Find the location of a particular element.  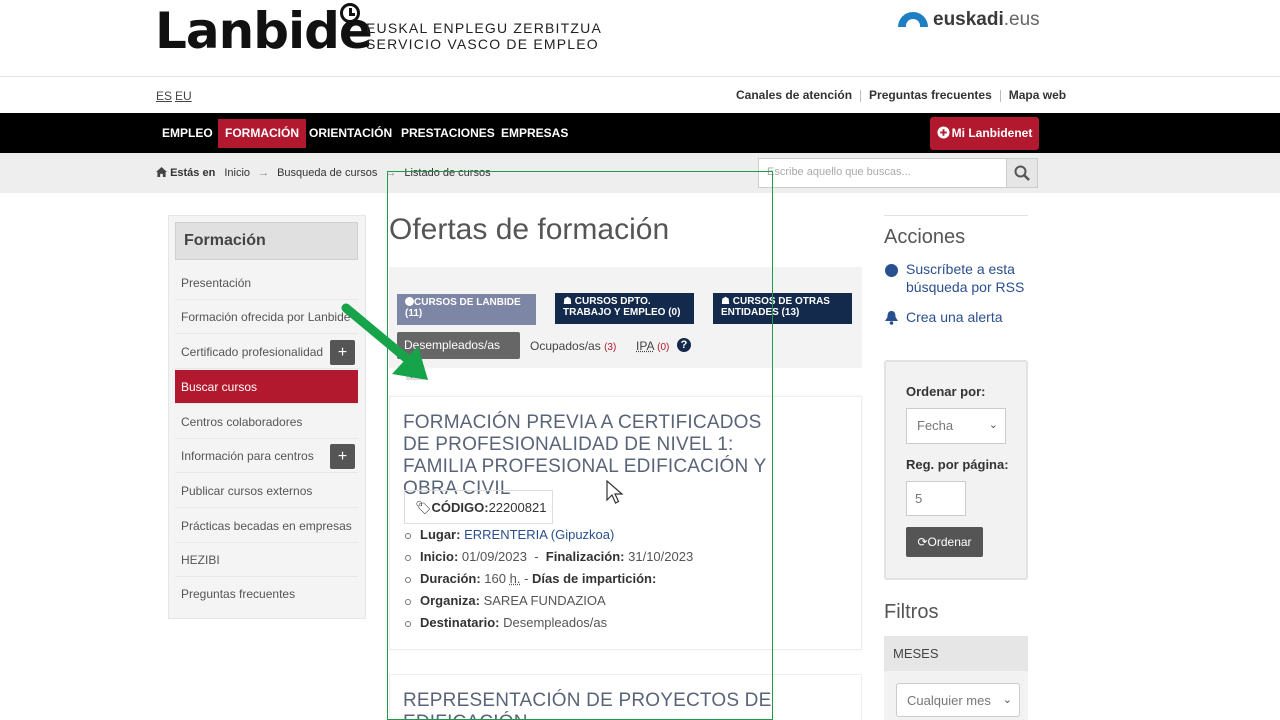

plus-circle-icon is located at coordinates (943, 132).